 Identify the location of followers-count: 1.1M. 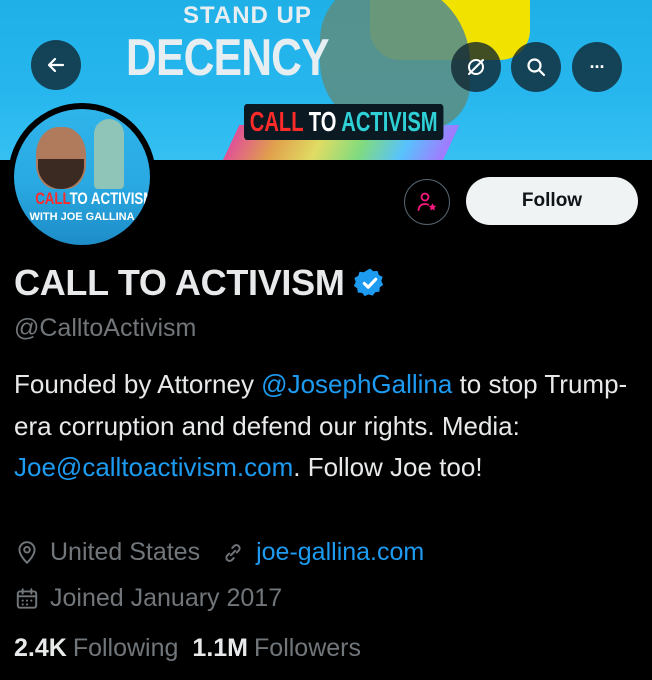
(220, 648).